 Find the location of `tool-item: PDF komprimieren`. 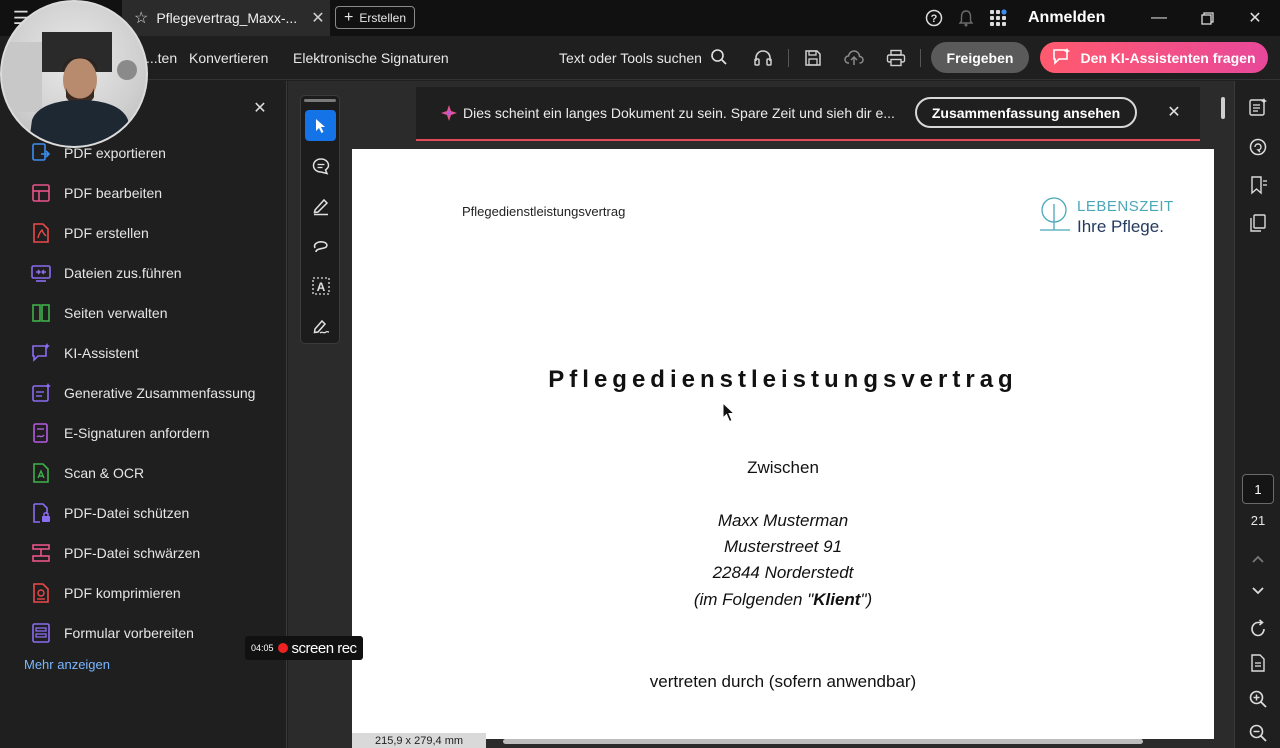

tool-item: PDF komprimieren is located at coordinates (105, 593).